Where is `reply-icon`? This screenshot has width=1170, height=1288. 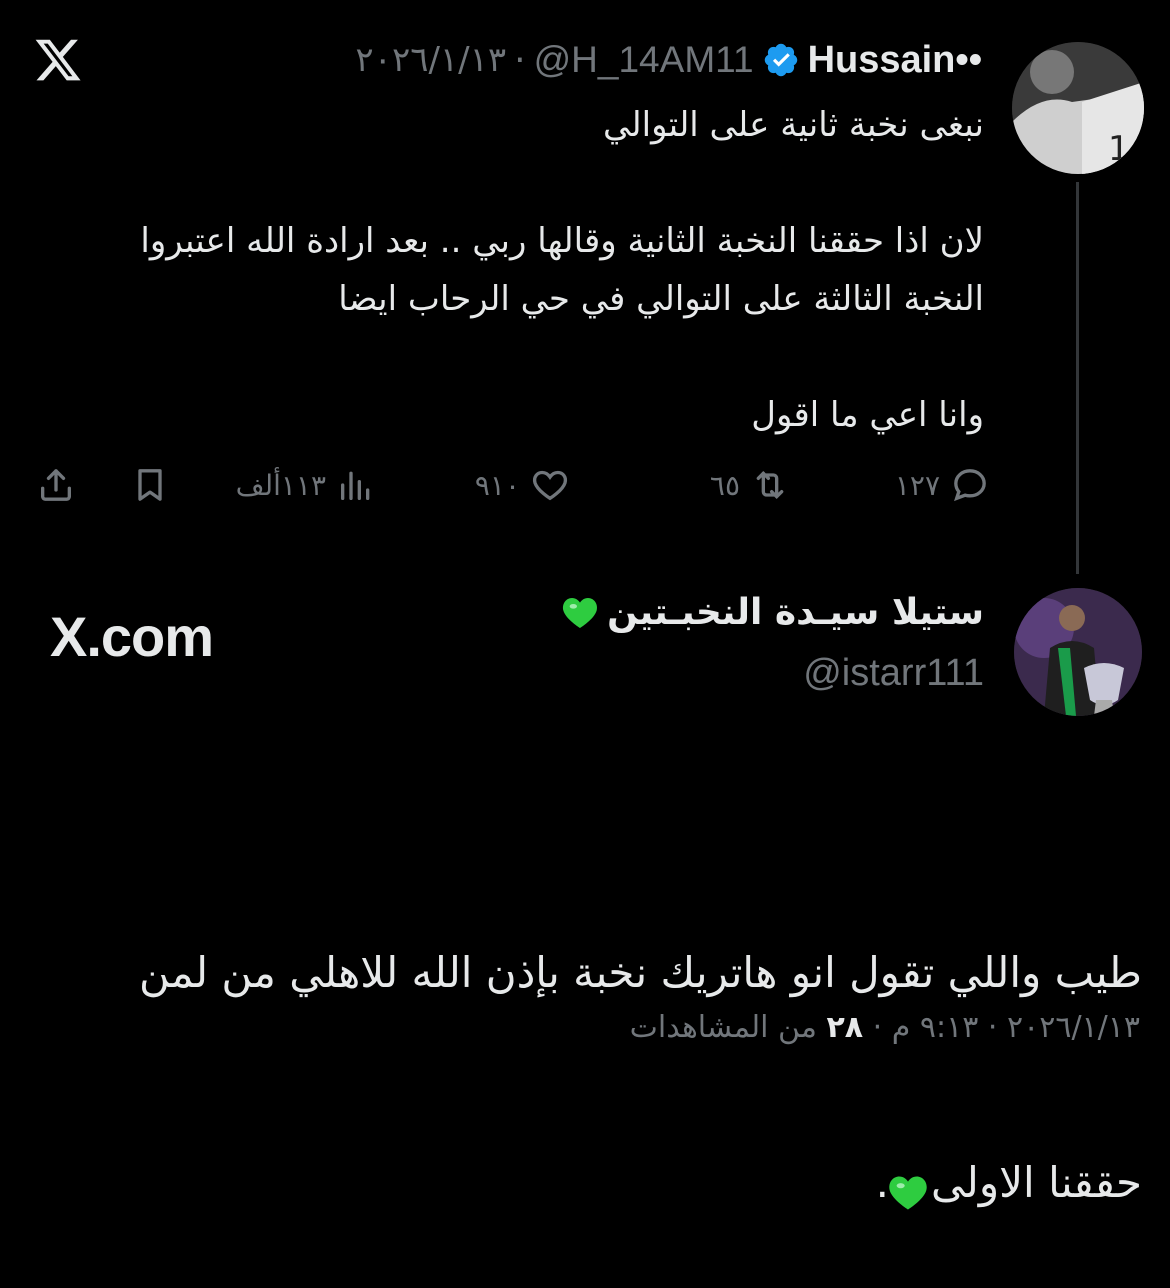
reply-icon is located at coordinates (970, 485).